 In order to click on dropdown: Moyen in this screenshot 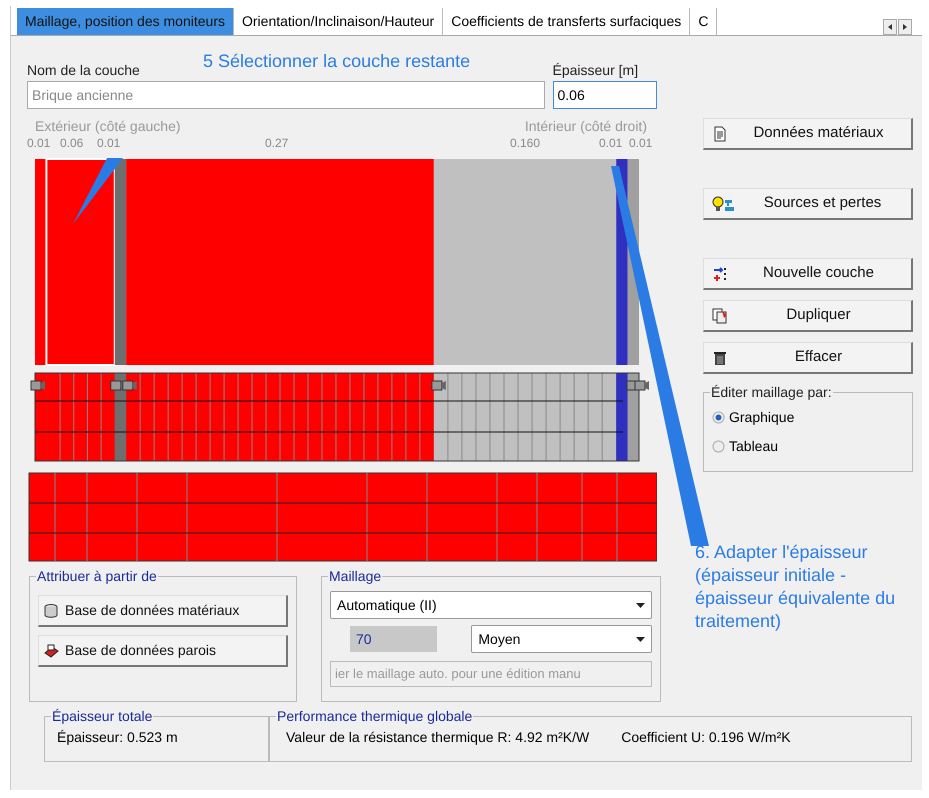, I will do `click(561, 639)`.